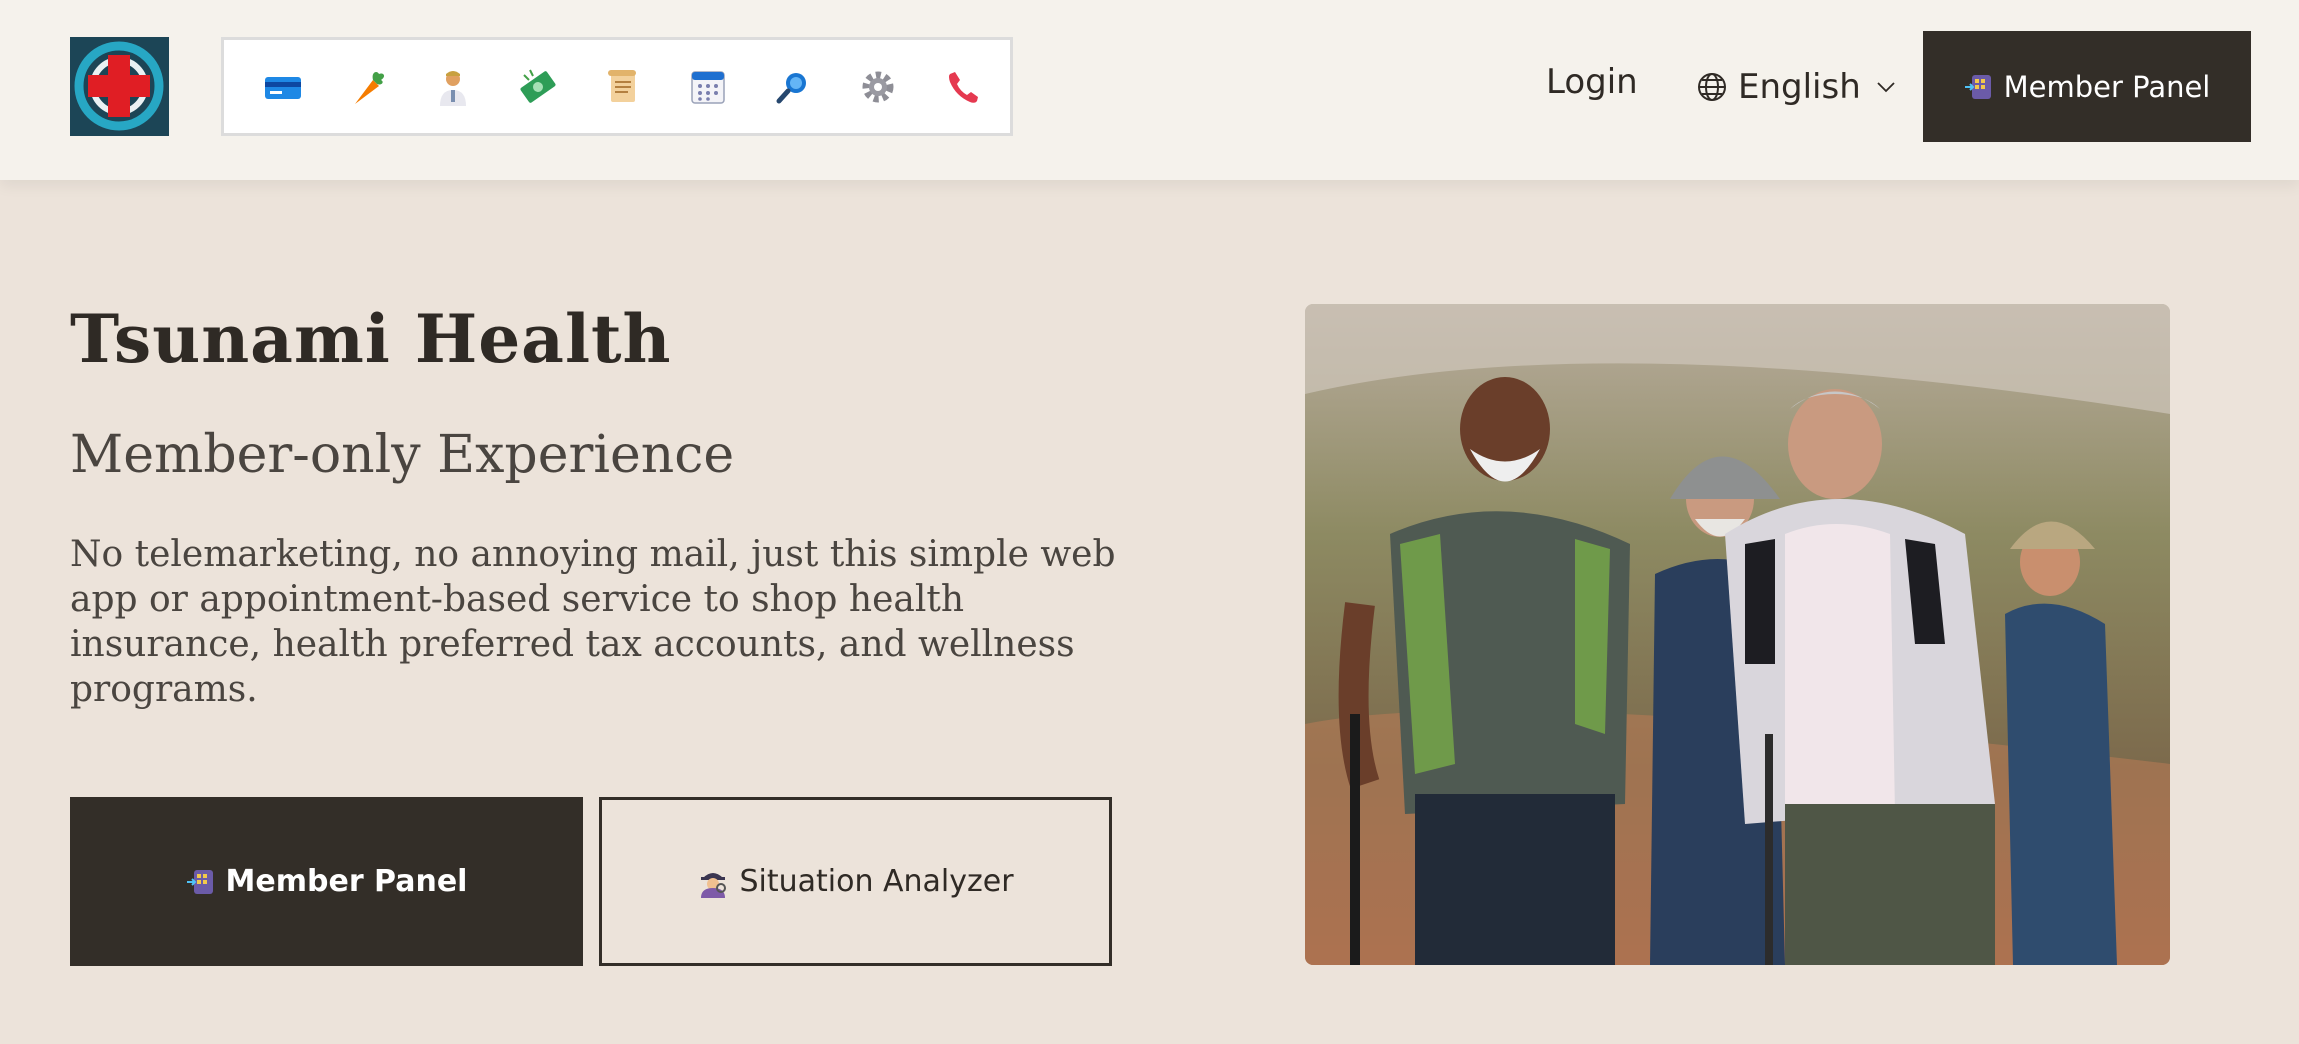 This screenshot has width=2299, height=1044. I want to click on phone-icon, so click(963, 87).